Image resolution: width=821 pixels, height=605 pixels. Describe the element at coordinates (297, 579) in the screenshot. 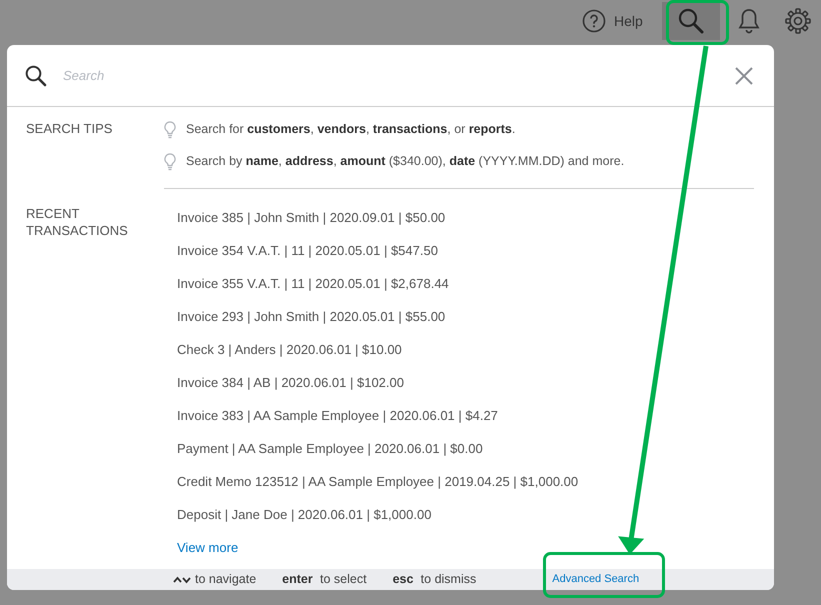

I see `key-label: enter` at that location.